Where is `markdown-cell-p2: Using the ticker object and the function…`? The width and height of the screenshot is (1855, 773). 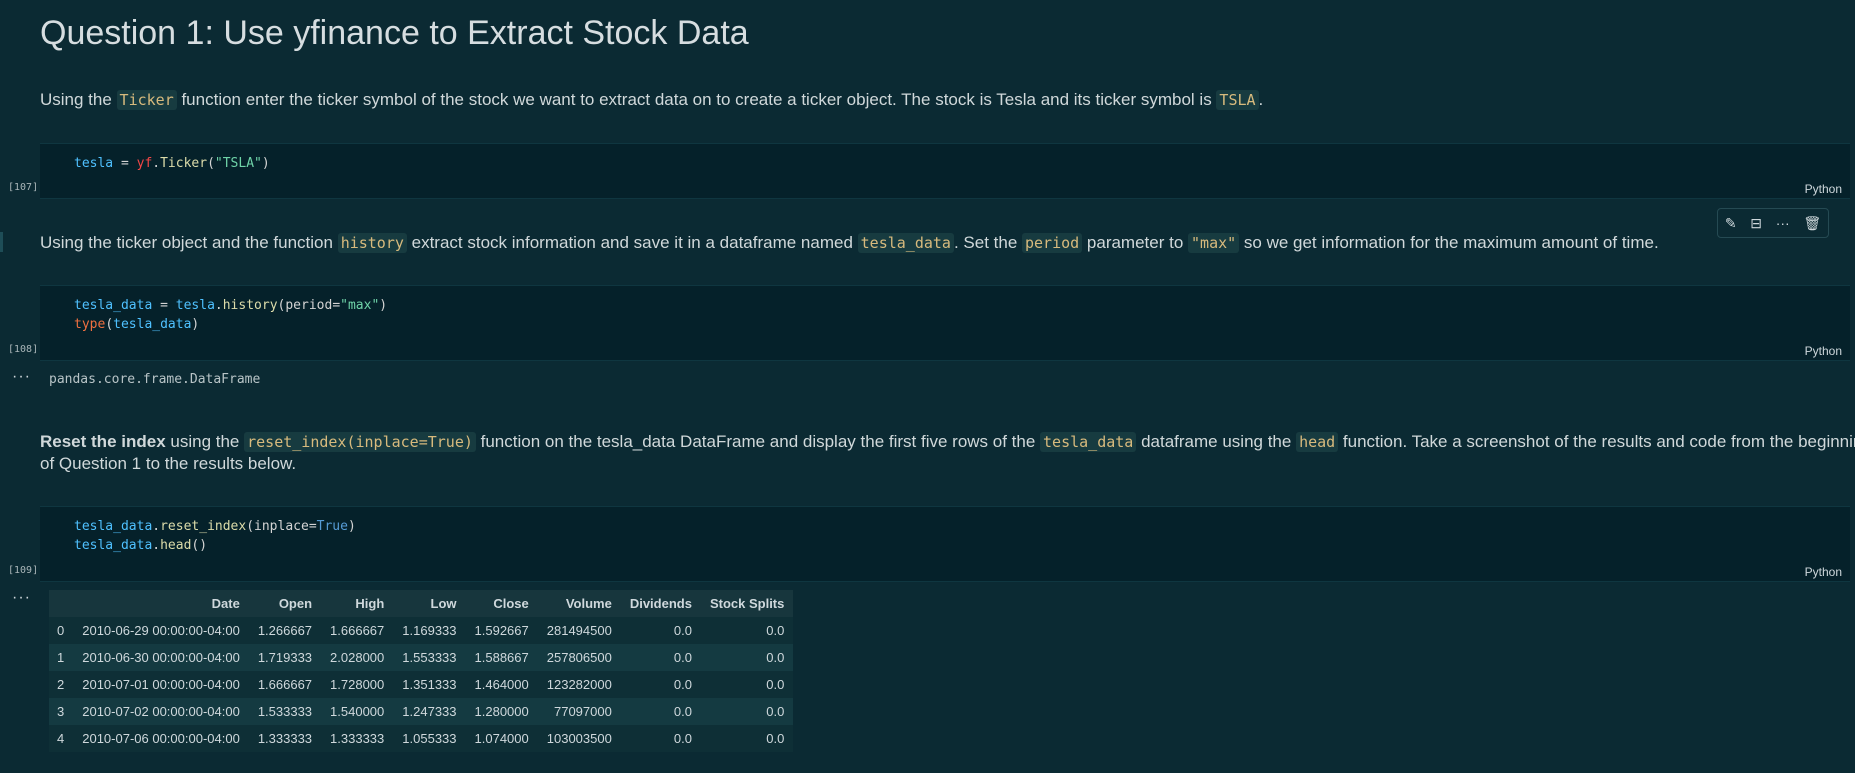
markdown-cell-p2: Using the ticker object and the function… is located at coordinates (947, 243).